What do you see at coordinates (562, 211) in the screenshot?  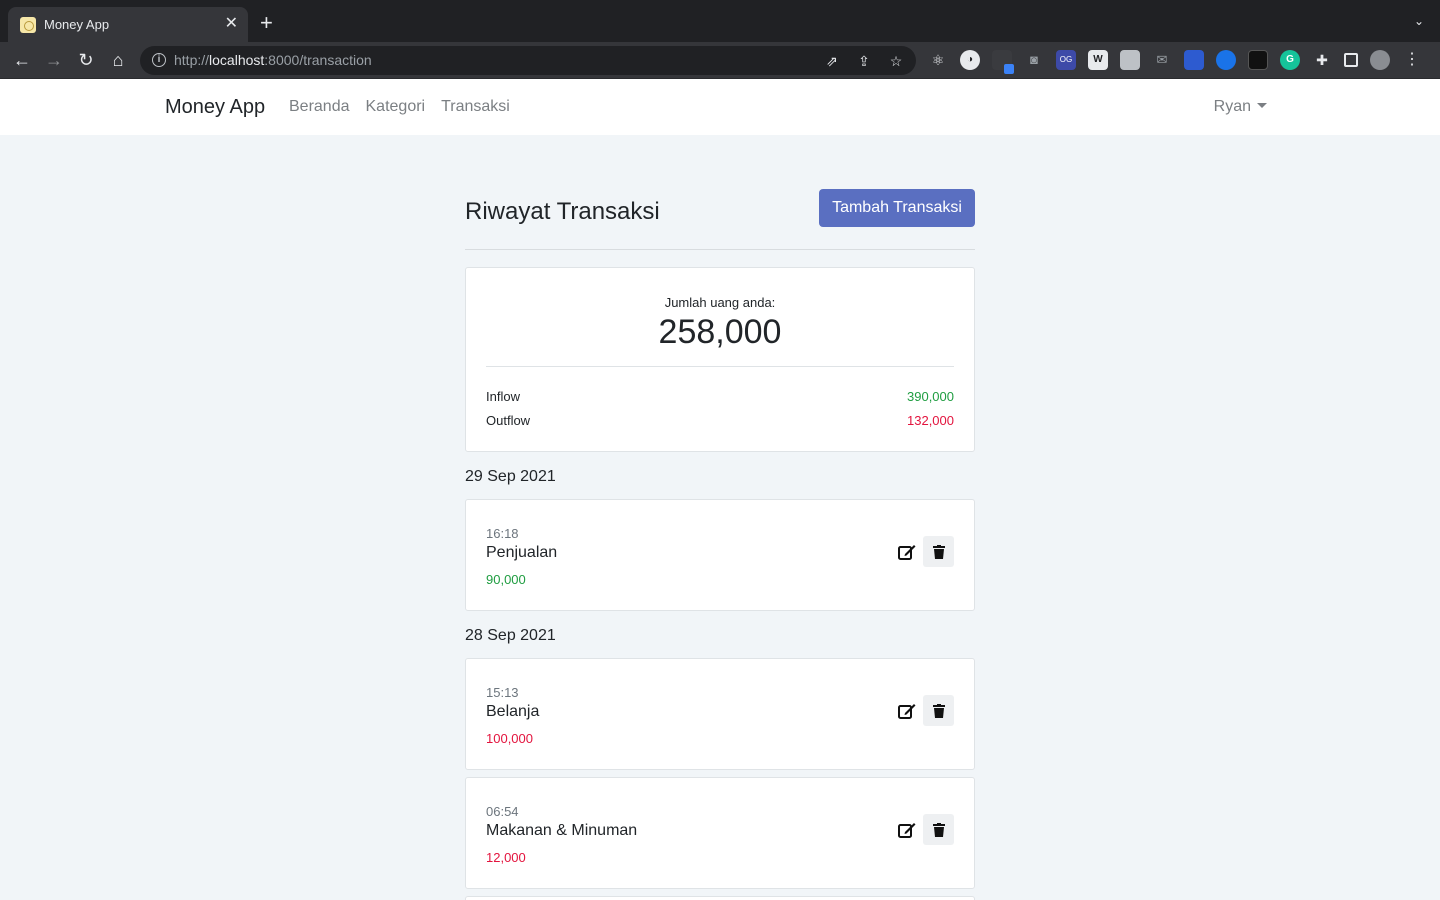 I see `page-title: Riwayat Transaksi` at bounding box center [562, 211].